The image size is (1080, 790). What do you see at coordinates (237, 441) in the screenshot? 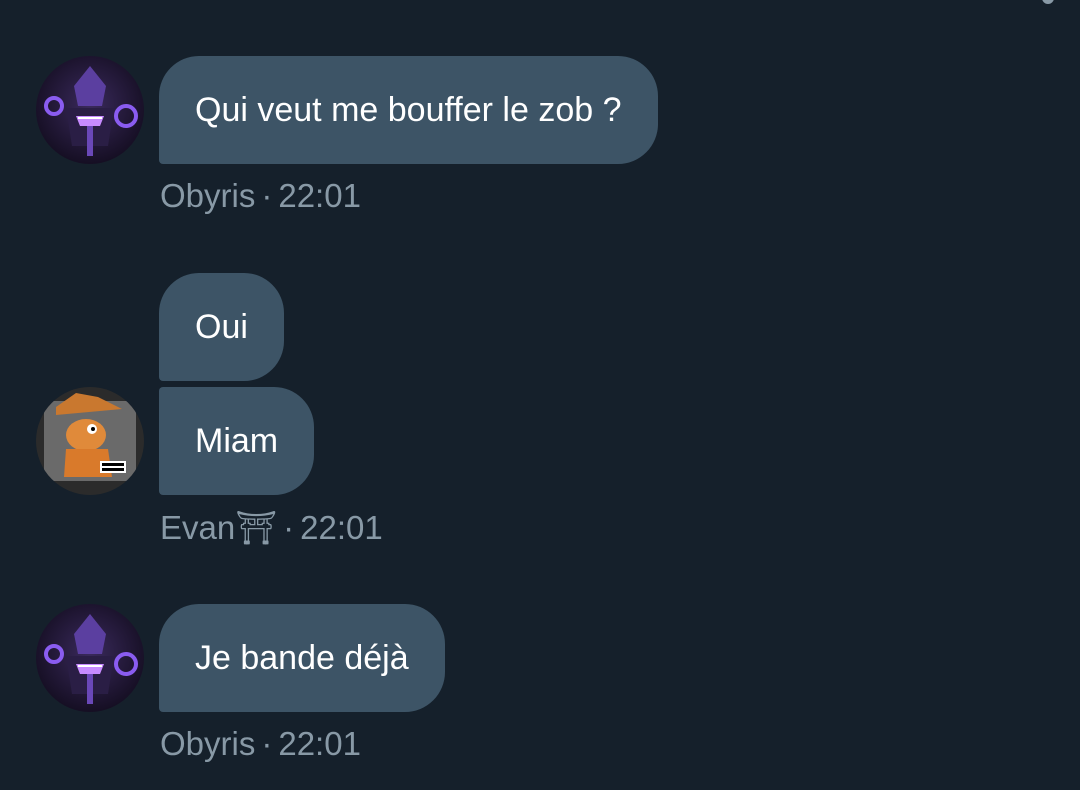
I see `message-bubble: Miam` at bounding box center [237, 441].